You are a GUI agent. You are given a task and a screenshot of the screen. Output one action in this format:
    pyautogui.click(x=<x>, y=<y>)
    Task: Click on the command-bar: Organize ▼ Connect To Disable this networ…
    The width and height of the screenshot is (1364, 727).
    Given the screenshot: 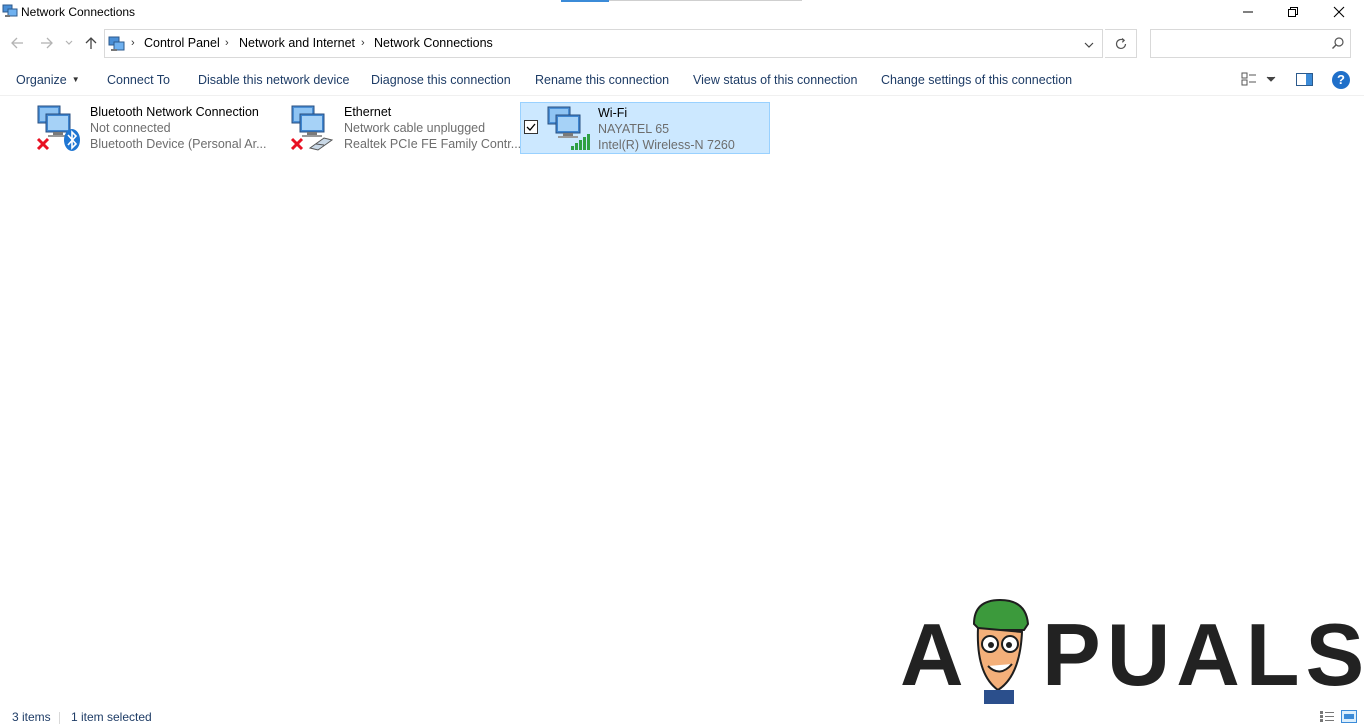 What is the action you would take?
    pyautogui.click(x=682, y=80)
    